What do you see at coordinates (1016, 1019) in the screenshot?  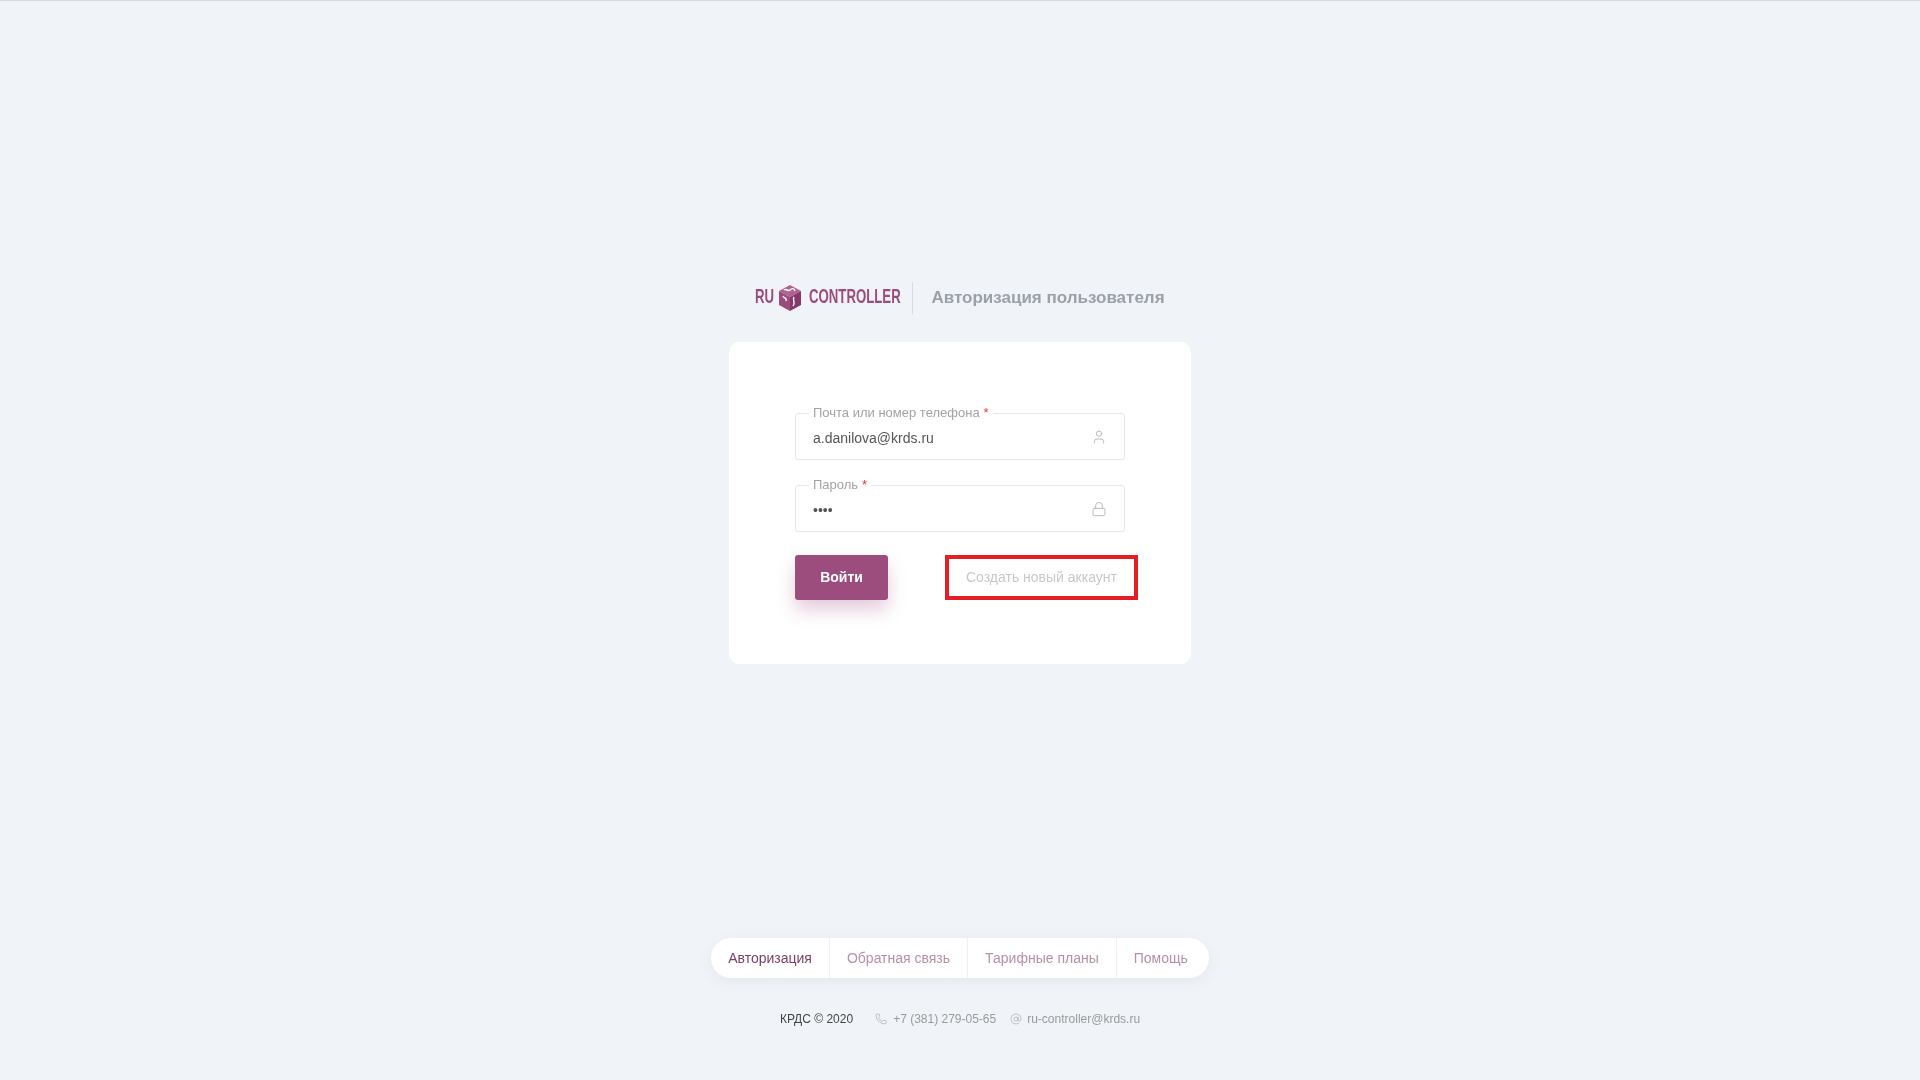 I see `email-icon` at bounding box center [1016, 1019].